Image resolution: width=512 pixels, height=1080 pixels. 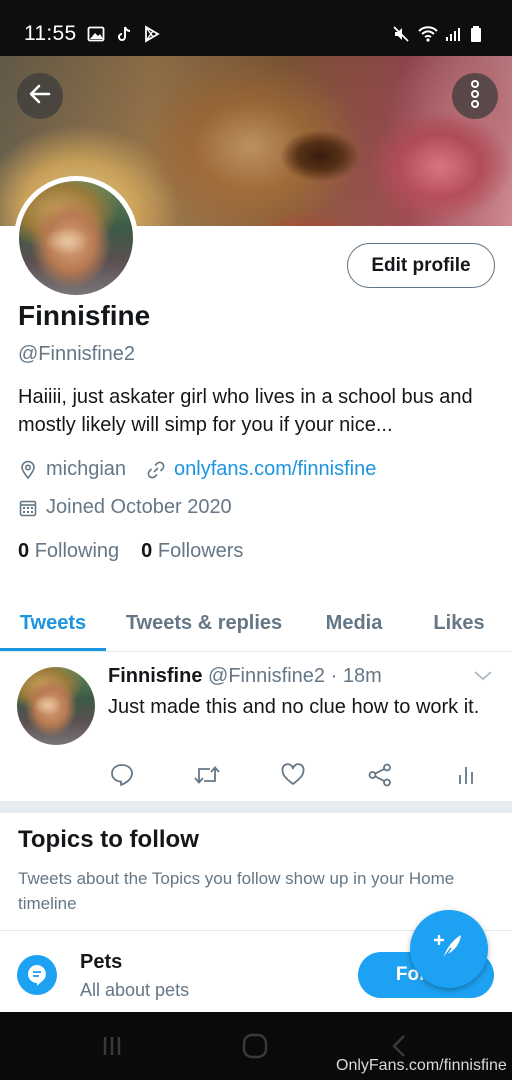 I want to click on link-icon, so click(x=156, y=470).